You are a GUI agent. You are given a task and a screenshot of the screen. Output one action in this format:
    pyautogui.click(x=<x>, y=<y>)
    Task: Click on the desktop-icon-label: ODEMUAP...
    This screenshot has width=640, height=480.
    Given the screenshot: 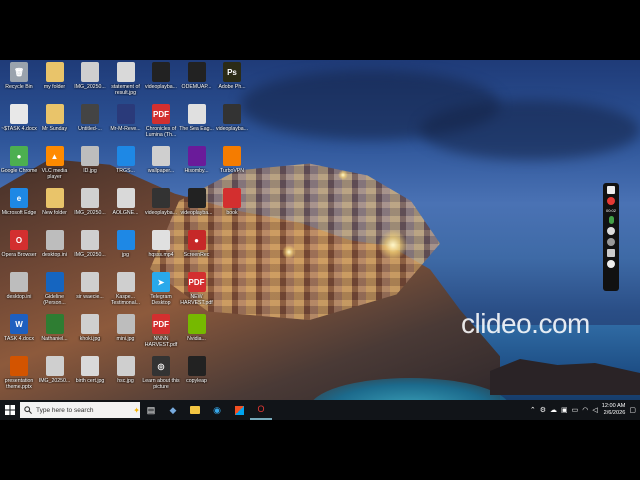 What is the action you would take?
    pyautogui.click(x=196, y=87)
    